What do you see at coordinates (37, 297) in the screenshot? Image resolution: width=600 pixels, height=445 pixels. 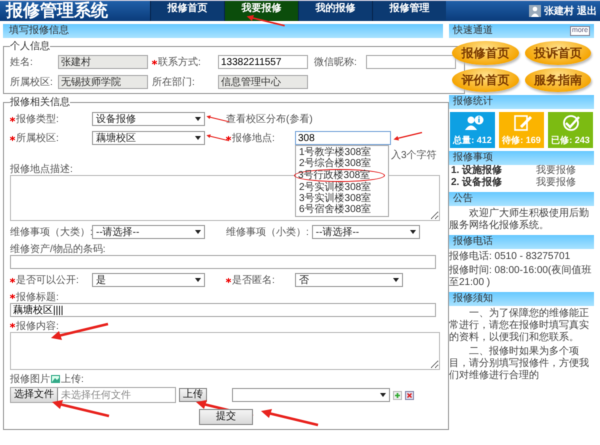 I see `field-label: 报修标题:` at bounding box center [37, 297].